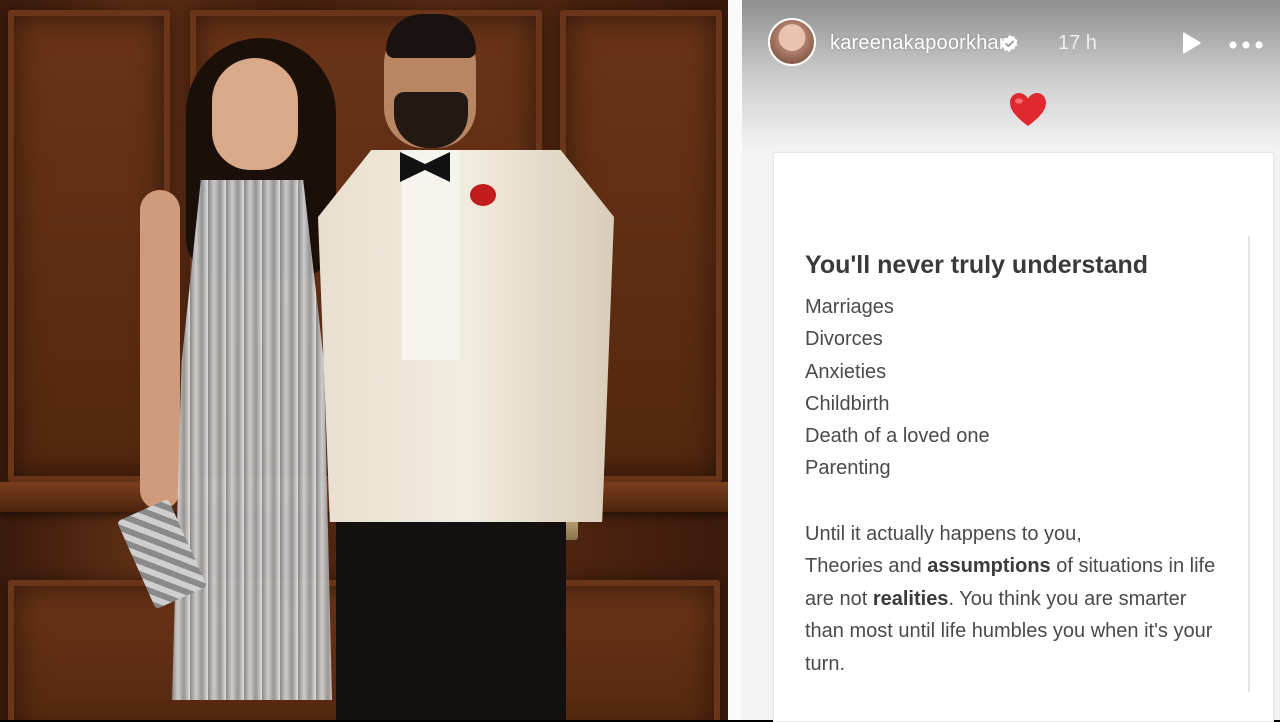 The image size is (1280, 722). I want to click on story-username: kareenakapoorkhan, so click(920, 43).